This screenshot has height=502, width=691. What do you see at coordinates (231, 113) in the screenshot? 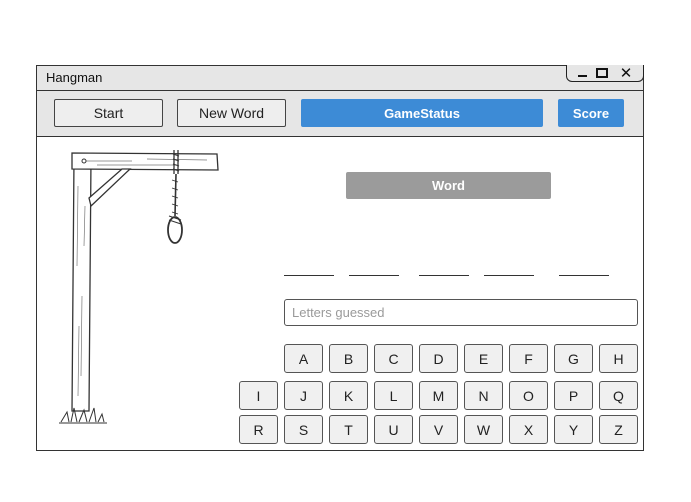
I see `new-word-button: New Word` at bounding box center [231, 113].